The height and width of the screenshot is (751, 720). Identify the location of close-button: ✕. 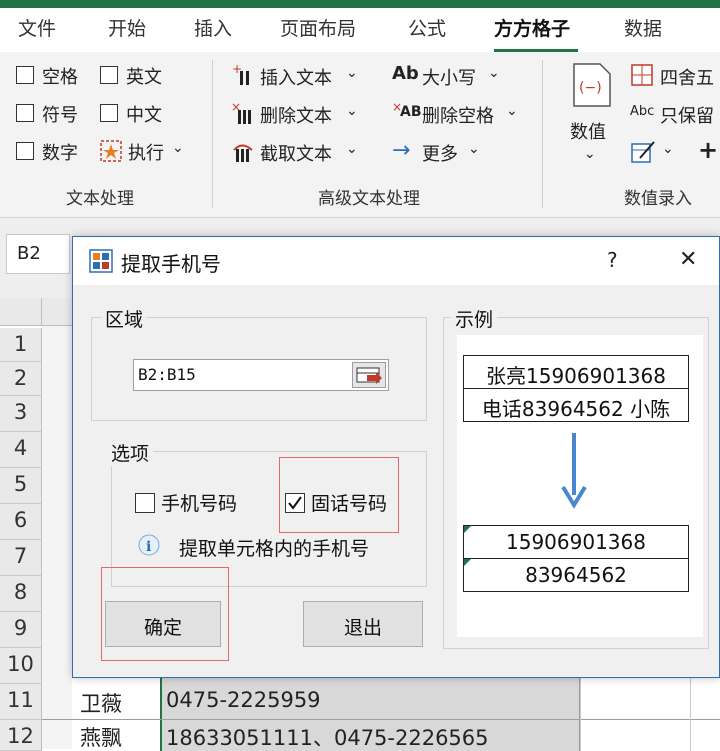
(688, 259).